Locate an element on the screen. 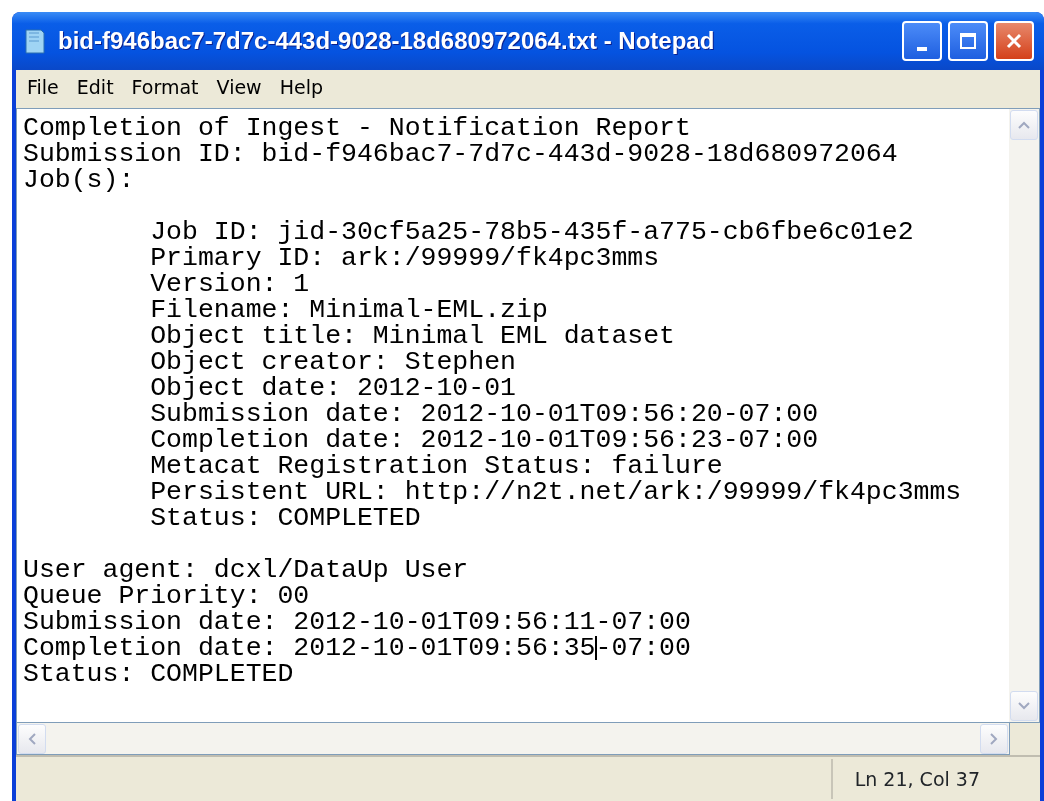 Image resolution: width=1044 pixels, height=801 pixels. chevron-down-icon is located at coordinates (1024, 706).